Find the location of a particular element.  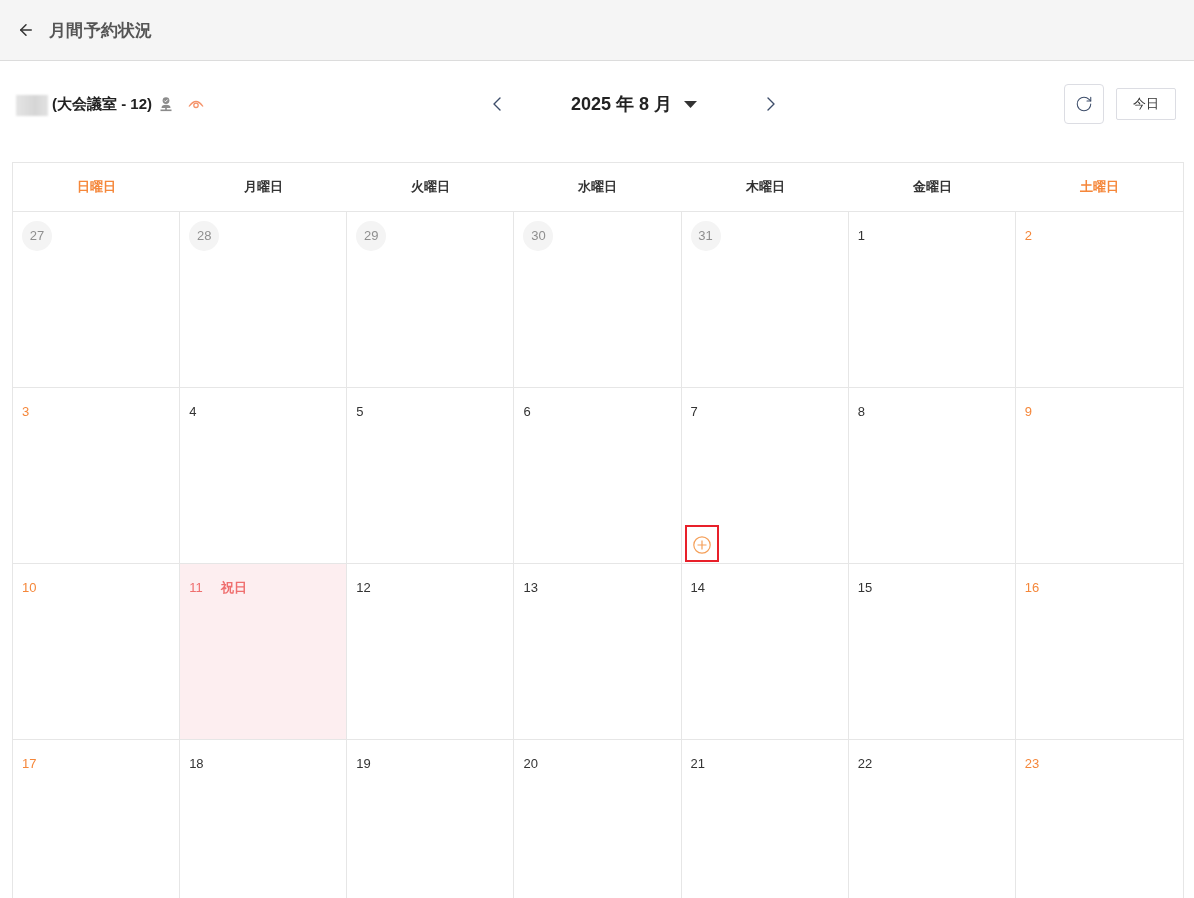

day-number: 8 is located at coordinates (861, 412).